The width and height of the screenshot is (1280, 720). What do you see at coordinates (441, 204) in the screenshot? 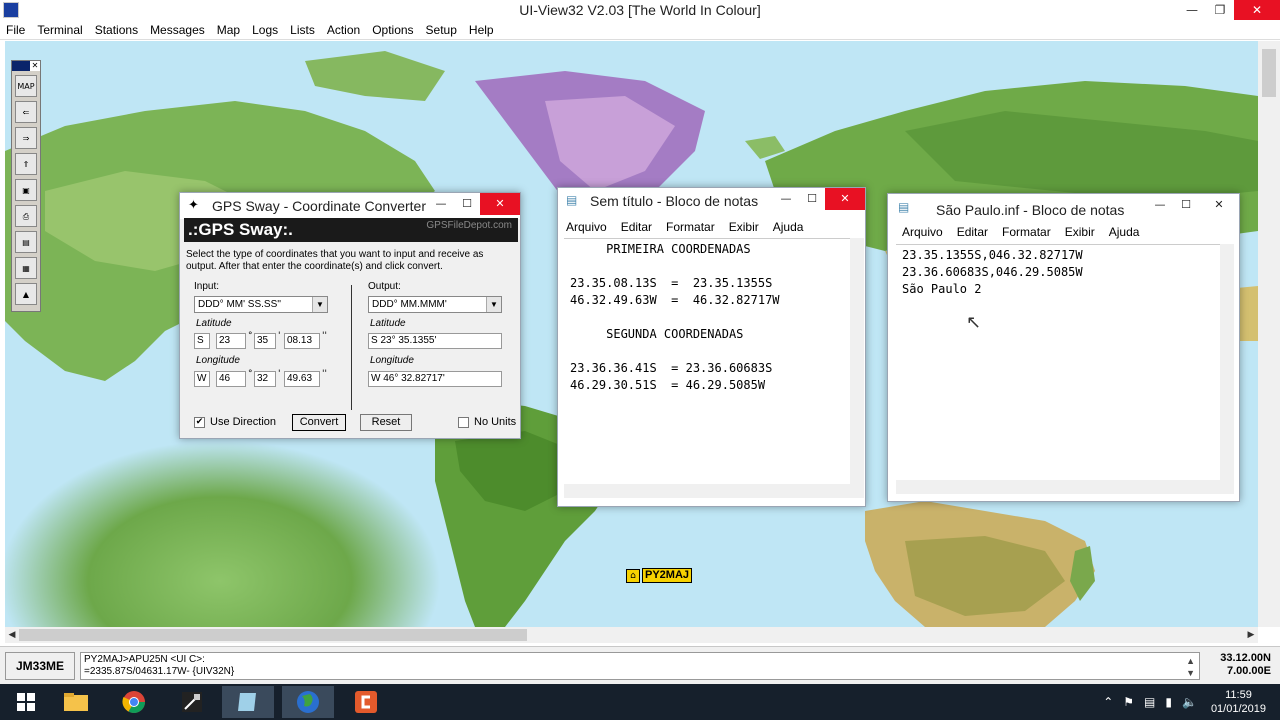
I see `gps-sway-minimize-button: —` at bounding box center [441, 204].